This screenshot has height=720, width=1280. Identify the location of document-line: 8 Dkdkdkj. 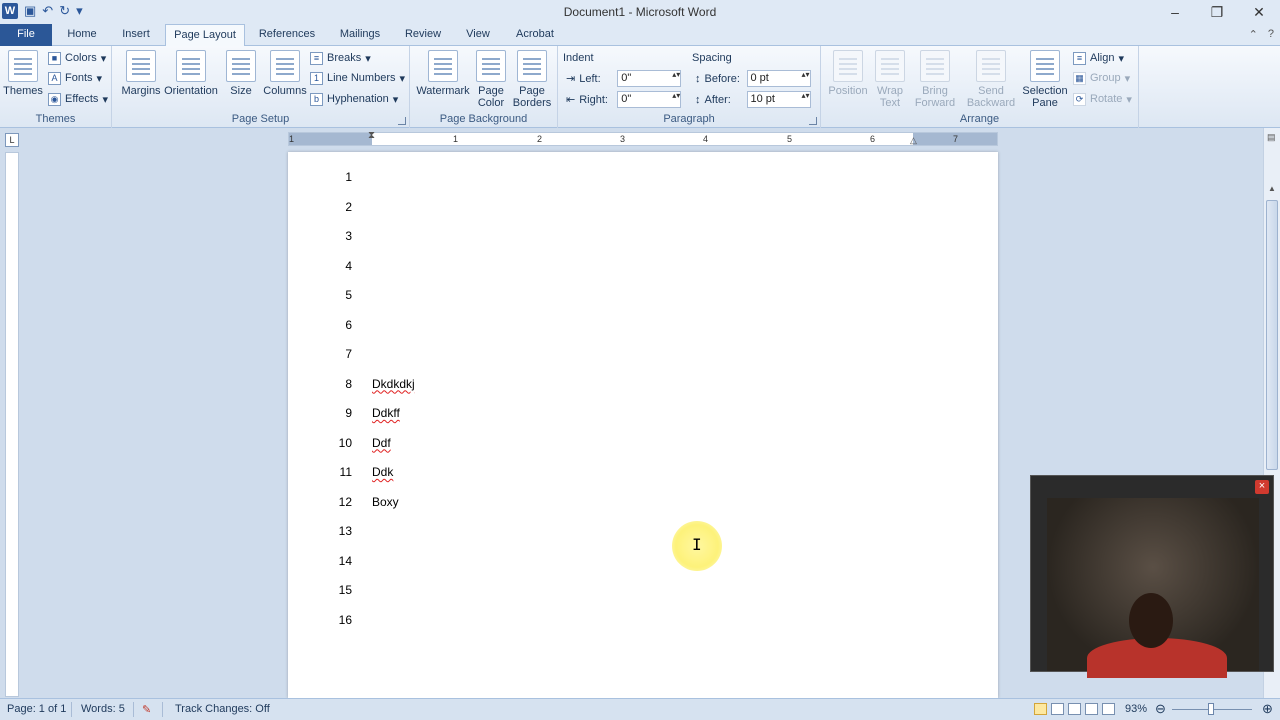
(643, 387).